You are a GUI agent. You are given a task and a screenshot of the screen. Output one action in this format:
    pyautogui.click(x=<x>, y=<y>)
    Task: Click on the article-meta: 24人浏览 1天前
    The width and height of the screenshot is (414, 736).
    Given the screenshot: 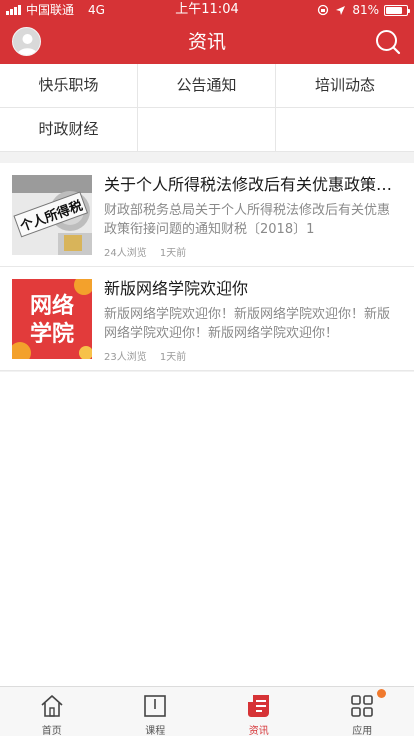 What is the action you would take?
    pyautogui.click(x=145, y=251)
    